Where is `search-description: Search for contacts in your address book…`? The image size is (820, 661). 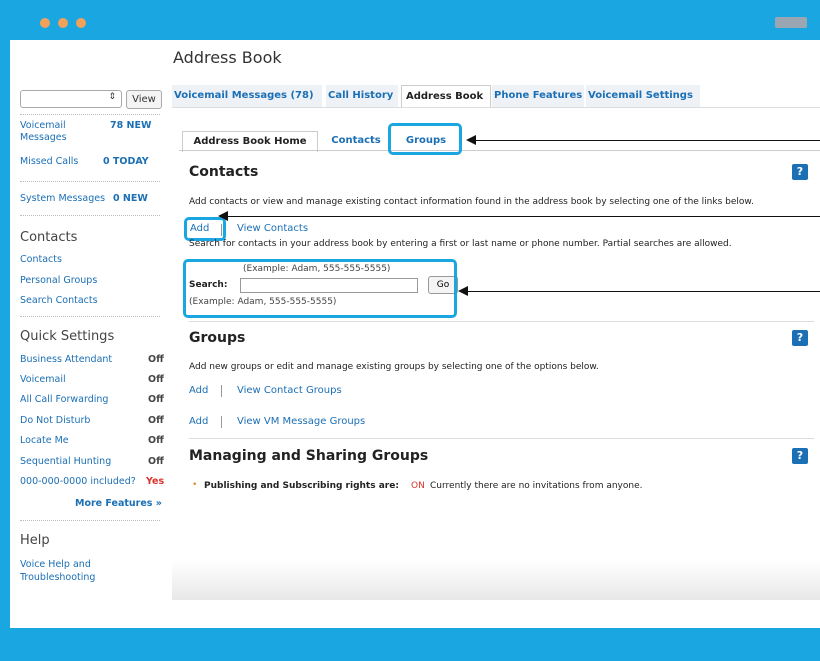 search-description: Search for contacts in your address book… is located at coordinates (460, 244).